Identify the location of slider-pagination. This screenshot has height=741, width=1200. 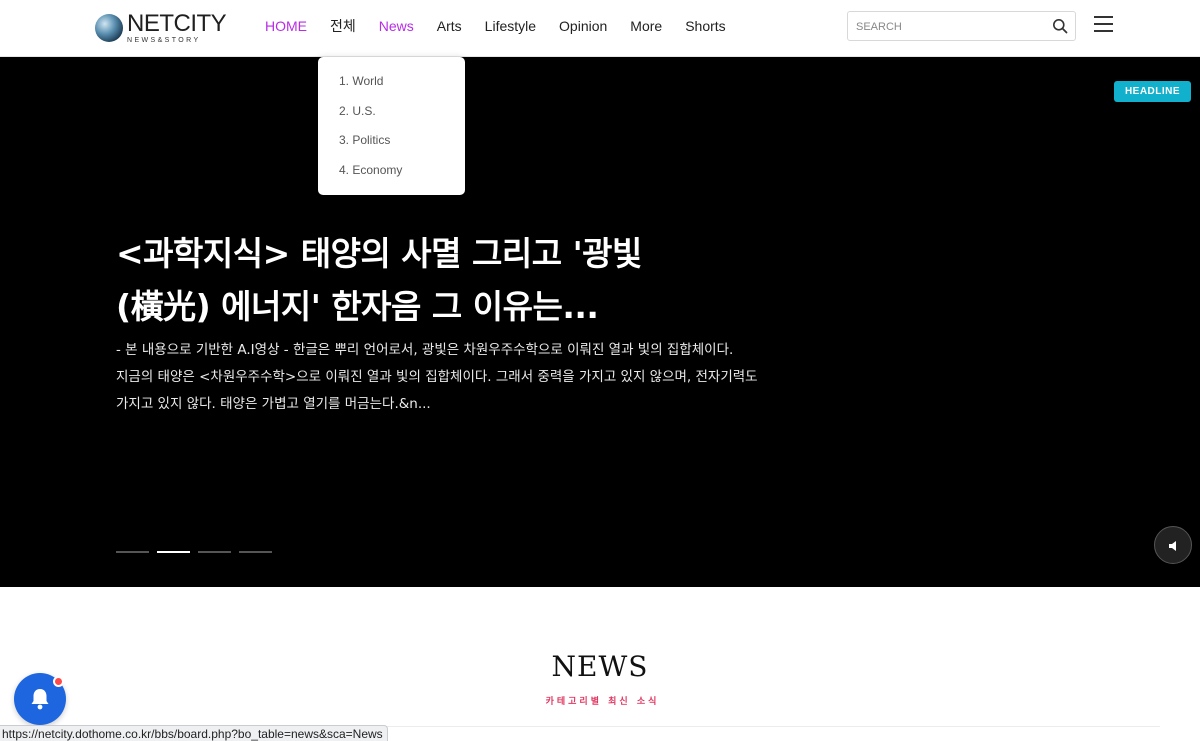
(198, 552).